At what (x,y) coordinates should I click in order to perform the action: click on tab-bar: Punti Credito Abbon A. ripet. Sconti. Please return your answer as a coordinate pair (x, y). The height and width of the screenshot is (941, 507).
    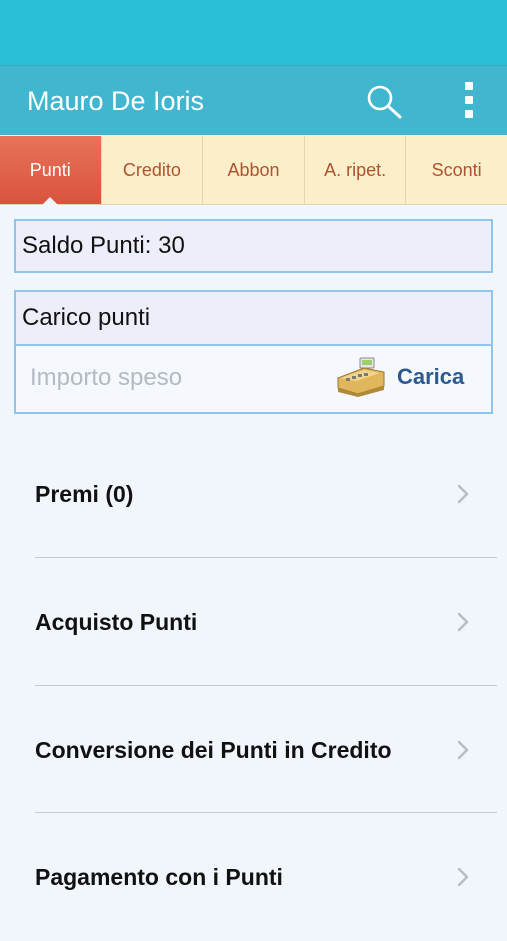
    Looking at the image, I should click on (253, 170).